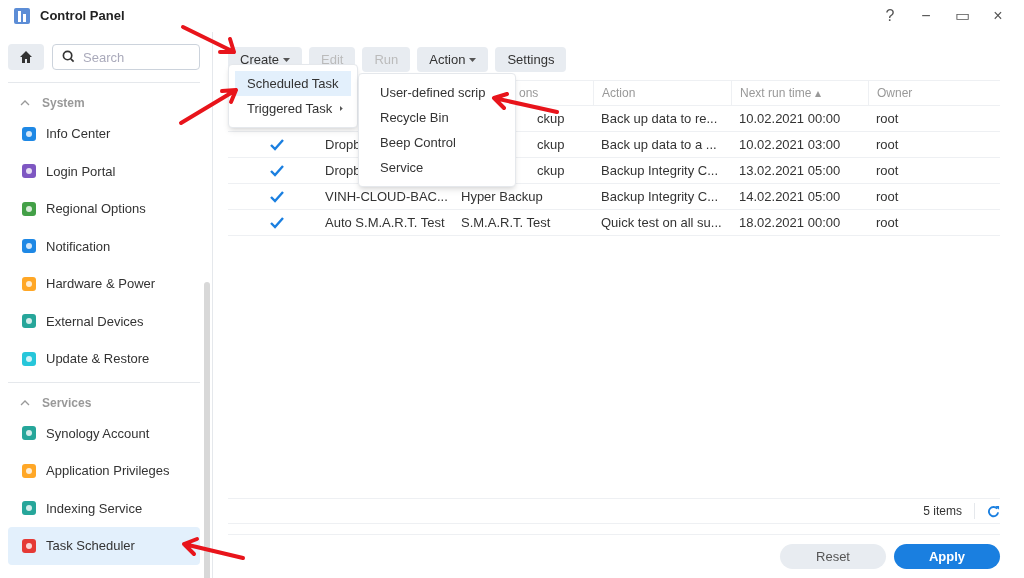 This screenshot has width=1024, height=578. Describe the element at coordinates (962, 16) in the screenshot. I see `window-control: ▭` at that location.